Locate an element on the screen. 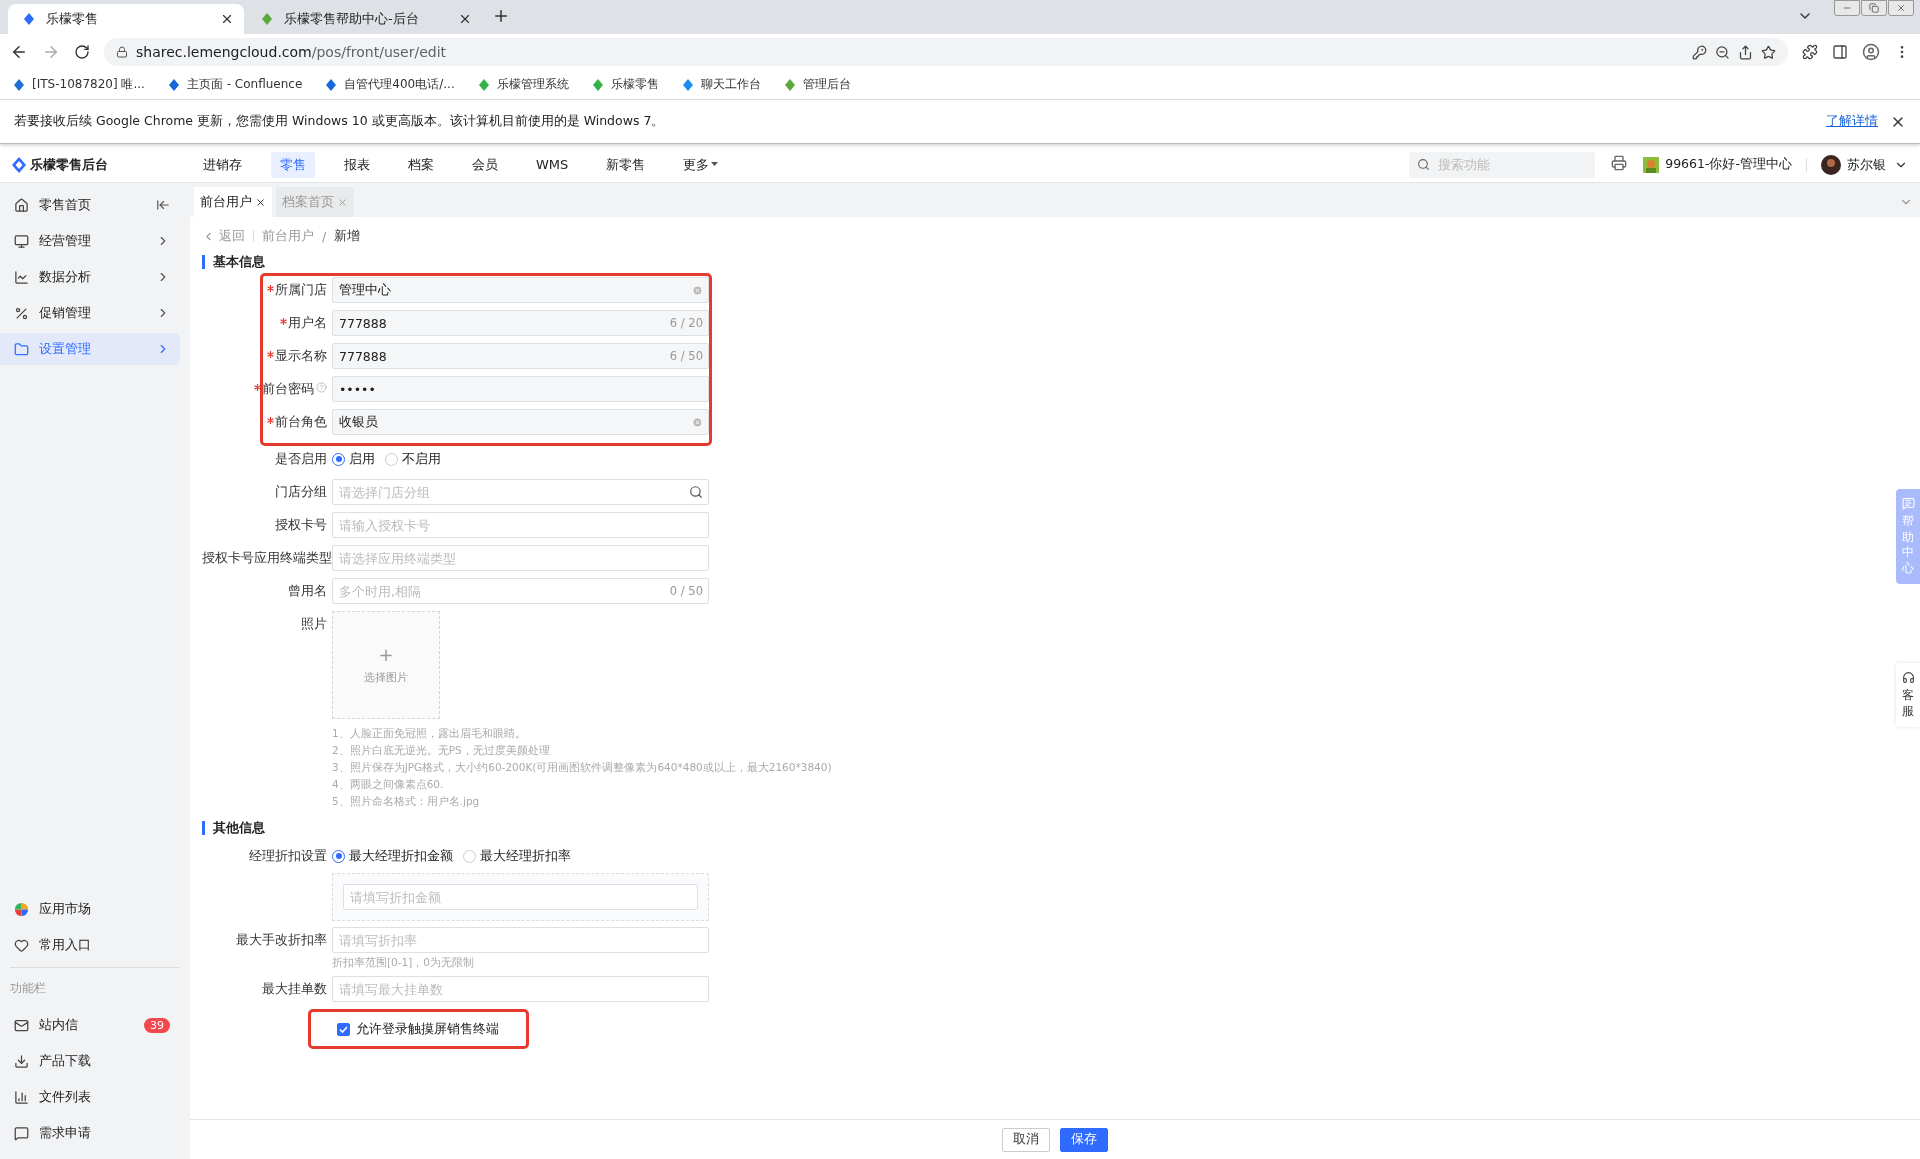 The image size is (1920, 1159). help-icon is located at coordinates (321, 387).